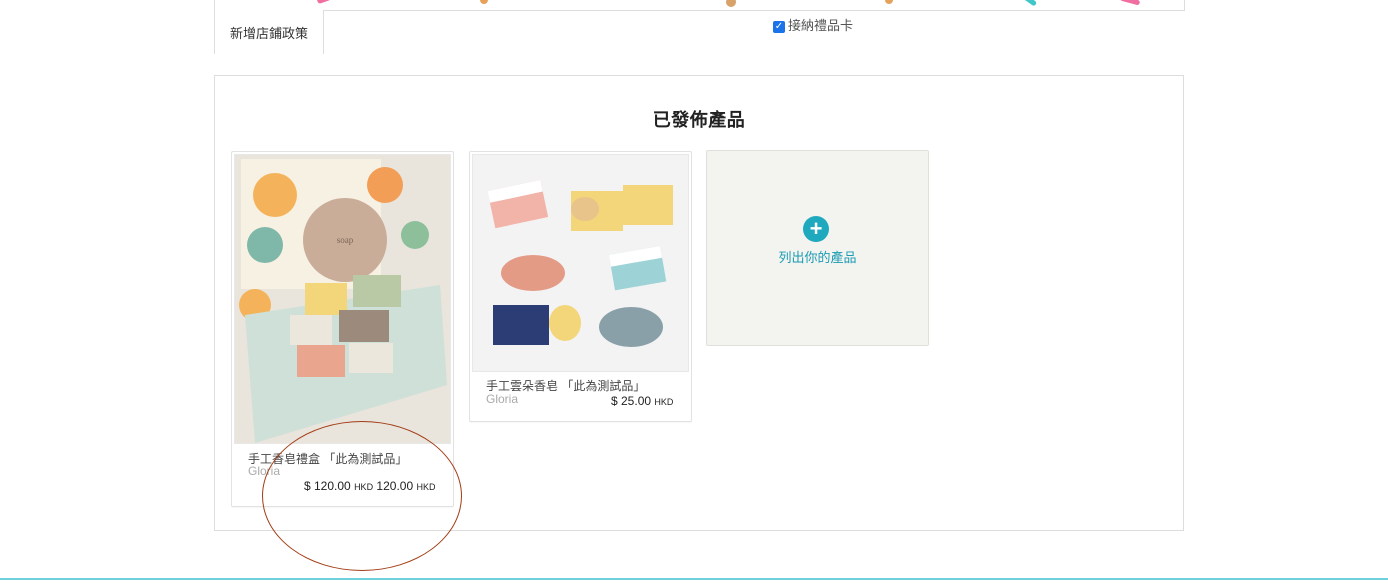 This screenshot has width=1388, height=586. What do you see at coordinates (816, 229) in the screenshot?
I see `plus-circle-icon: +` at bounding box center [816, 229].